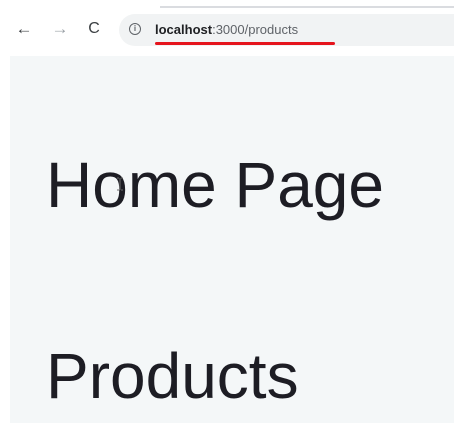  Describe the element at coordinates (94, 29) in the screenshot. I see `reload-icon: C` at that location.